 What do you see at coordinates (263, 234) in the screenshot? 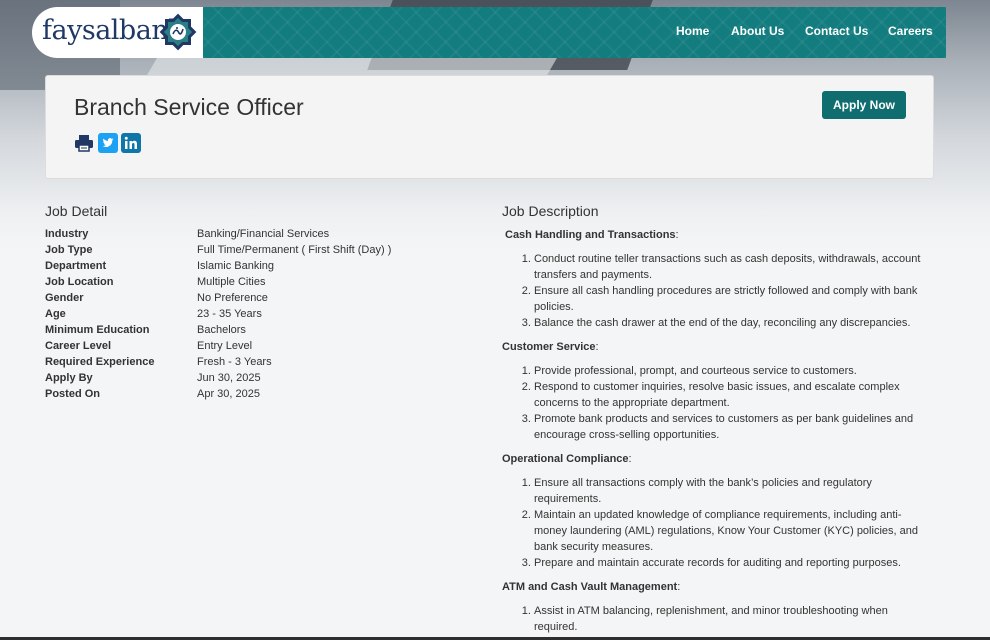
I see `detail-value: Banking/Financial Services` at bounding box center [263, 234].